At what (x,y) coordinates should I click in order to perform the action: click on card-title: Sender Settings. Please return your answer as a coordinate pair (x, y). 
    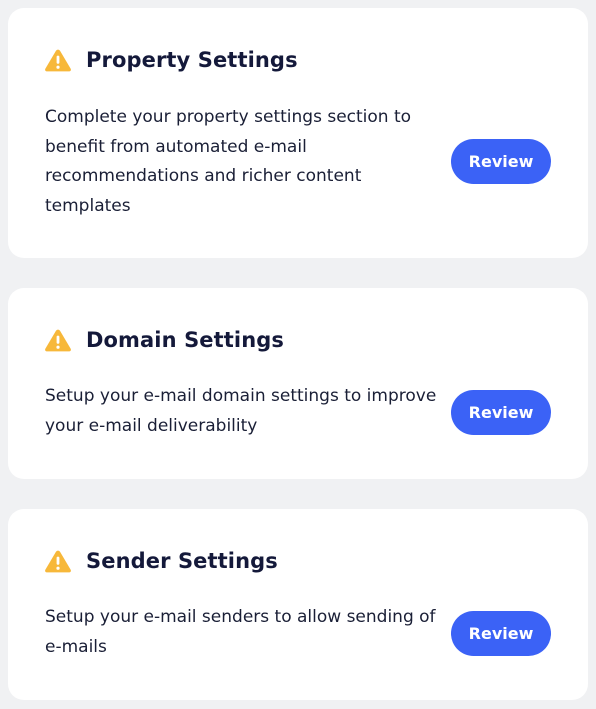
    Looking at the image, I should click on (182, 561).